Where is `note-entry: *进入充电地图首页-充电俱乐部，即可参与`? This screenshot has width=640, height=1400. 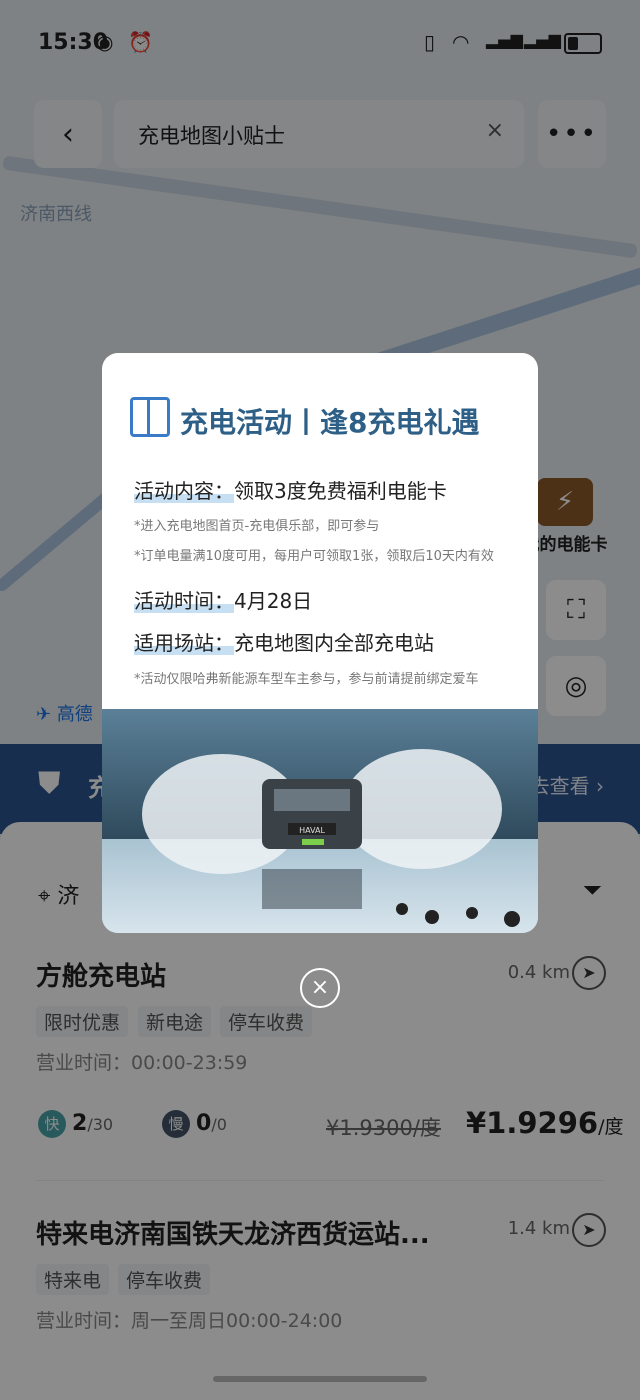 note-entry: *进入充电地图首页-充电俱乐部，即可参与 is located at coordinates (257, 526).